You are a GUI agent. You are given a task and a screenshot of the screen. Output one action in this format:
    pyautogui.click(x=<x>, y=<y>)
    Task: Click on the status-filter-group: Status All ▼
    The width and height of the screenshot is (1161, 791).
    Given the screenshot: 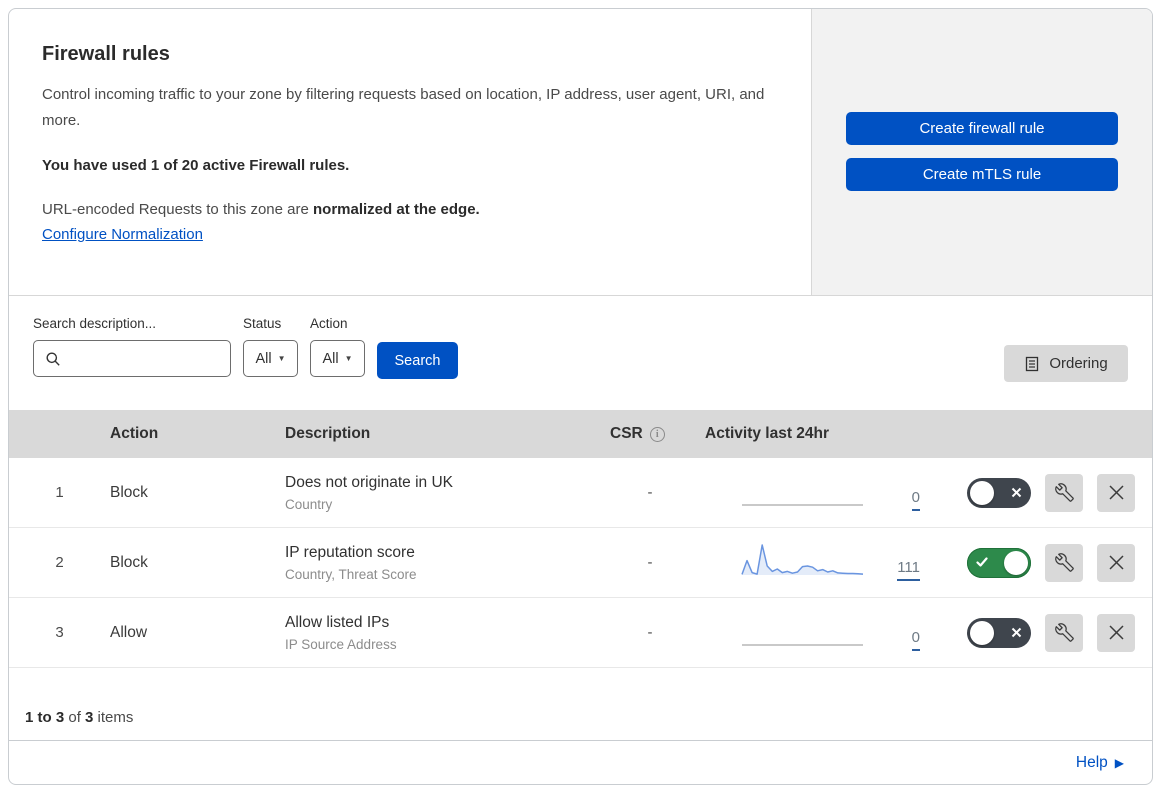 What is the action you would take?
    pyautogui.click(x=270, y=346)
    